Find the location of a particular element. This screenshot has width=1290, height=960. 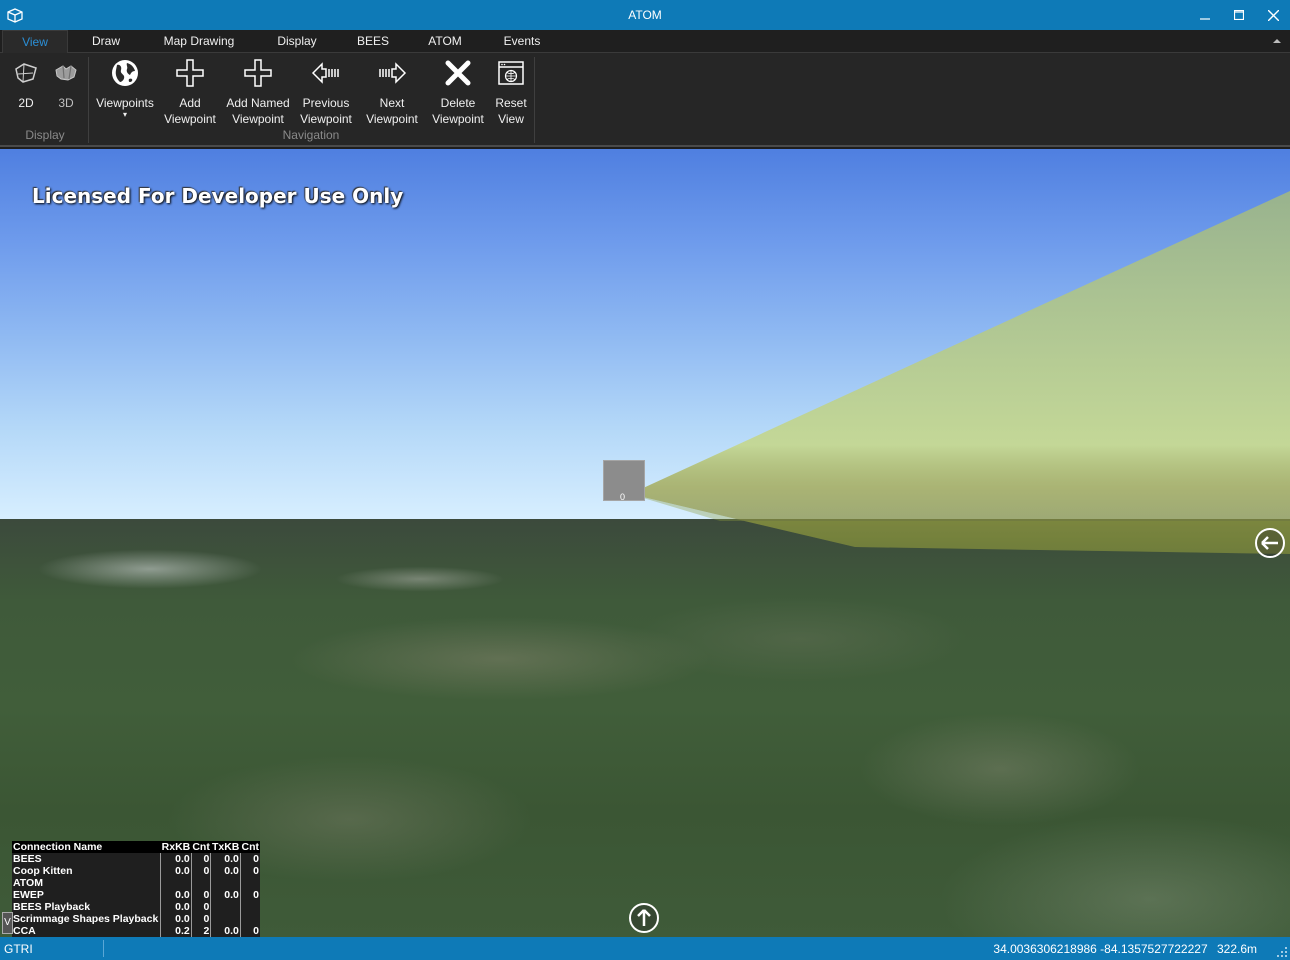

delete-x-icon is located at coordinates (458, 73).